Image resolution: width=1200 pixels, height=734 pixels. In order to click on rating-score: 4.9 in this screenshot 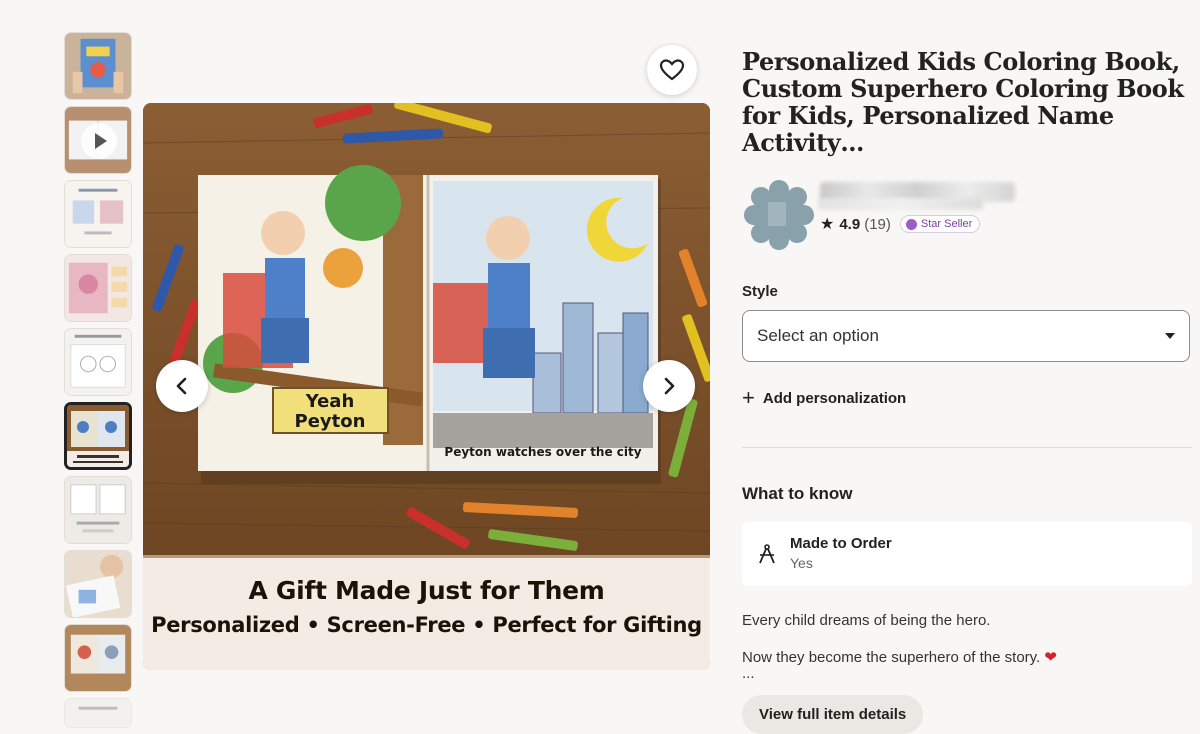, I will do `click(850, 224)`.